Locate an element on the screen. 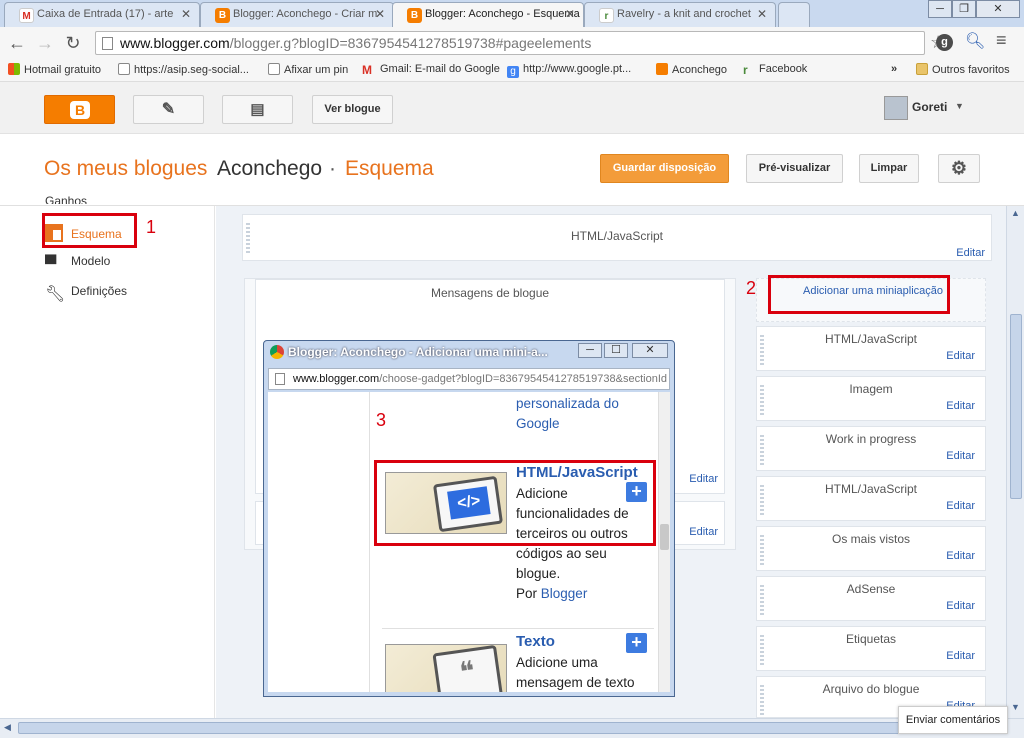  user-name: Goreti is located at coordinates (929, 107).